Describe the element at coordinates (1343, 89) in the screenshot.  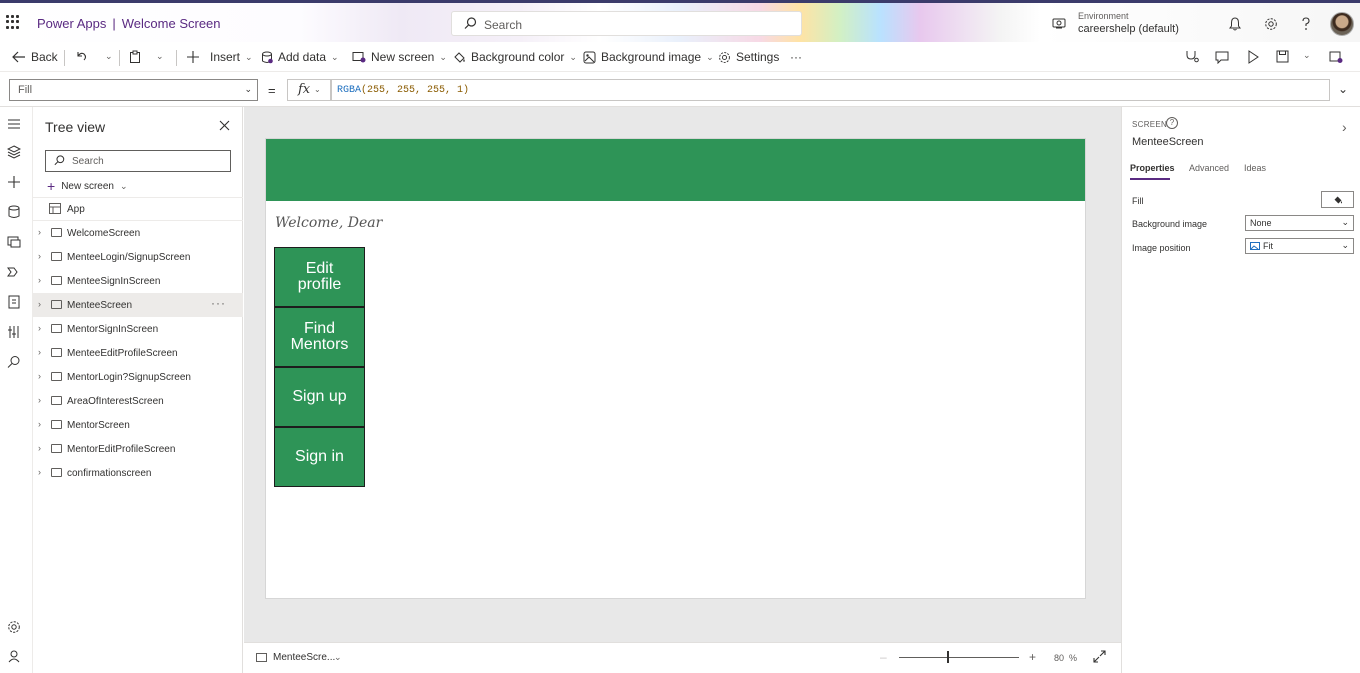
I see `expand-formula-icon: ⌄` at that location.